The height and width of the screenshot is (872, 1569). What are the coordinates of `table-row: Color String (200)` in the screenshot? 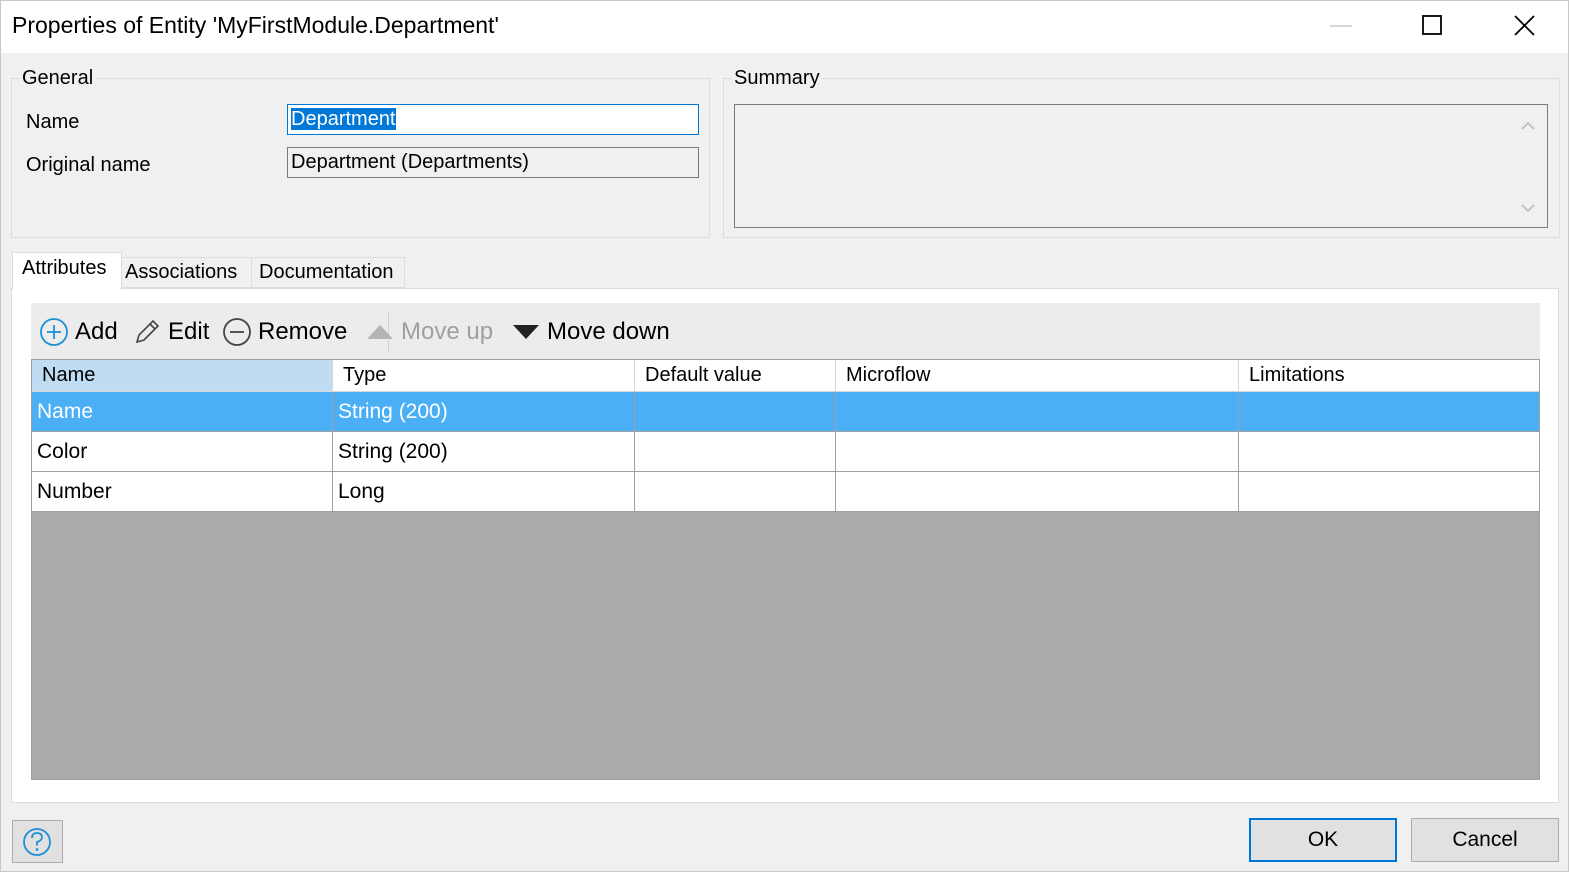 It's located at (785, 452).